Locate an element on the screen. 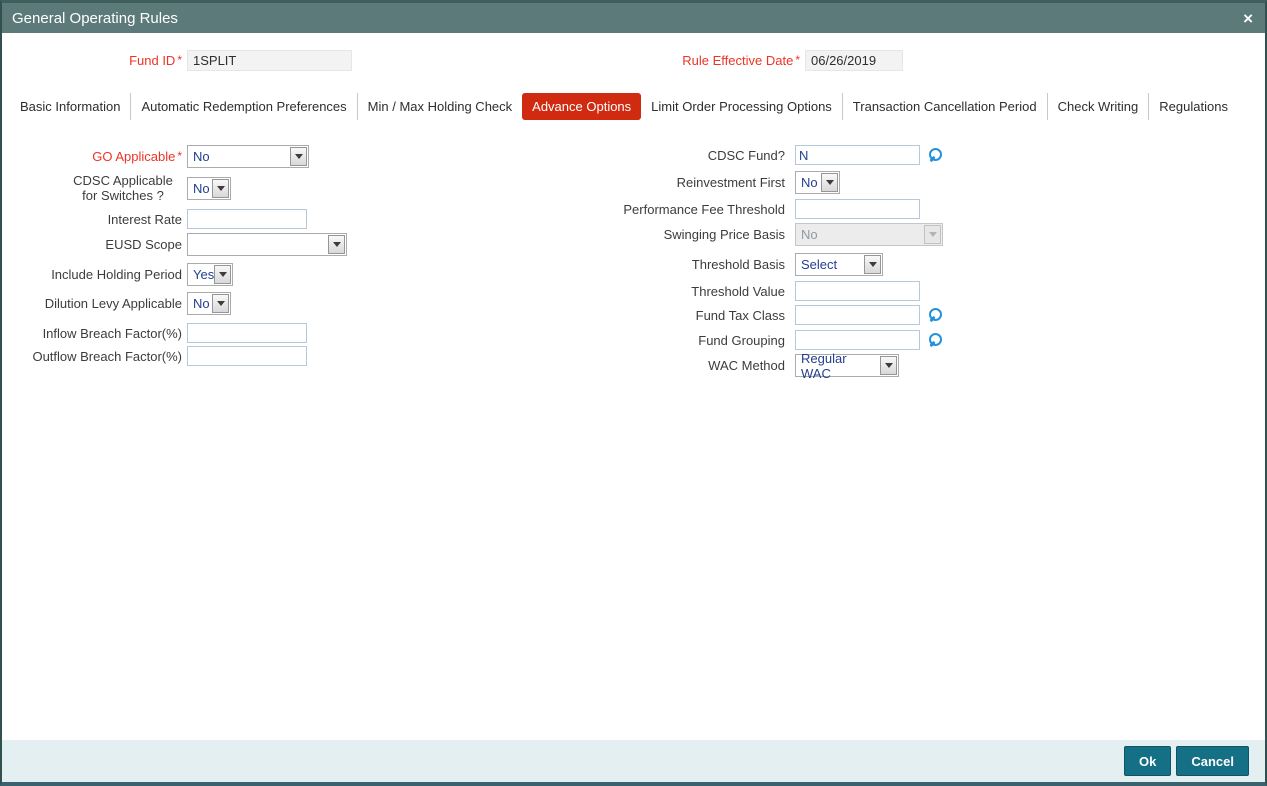  swinging-price-basis-row: Swinging Price Basis No is located at coordinates (781, 234).